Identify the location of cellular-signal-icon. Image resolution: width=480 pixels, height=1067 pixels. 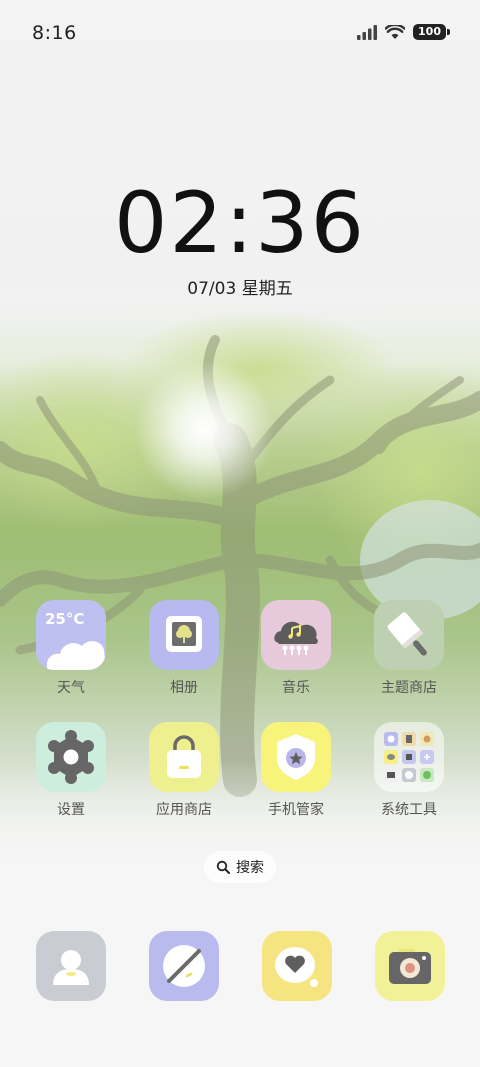
(367, 32).